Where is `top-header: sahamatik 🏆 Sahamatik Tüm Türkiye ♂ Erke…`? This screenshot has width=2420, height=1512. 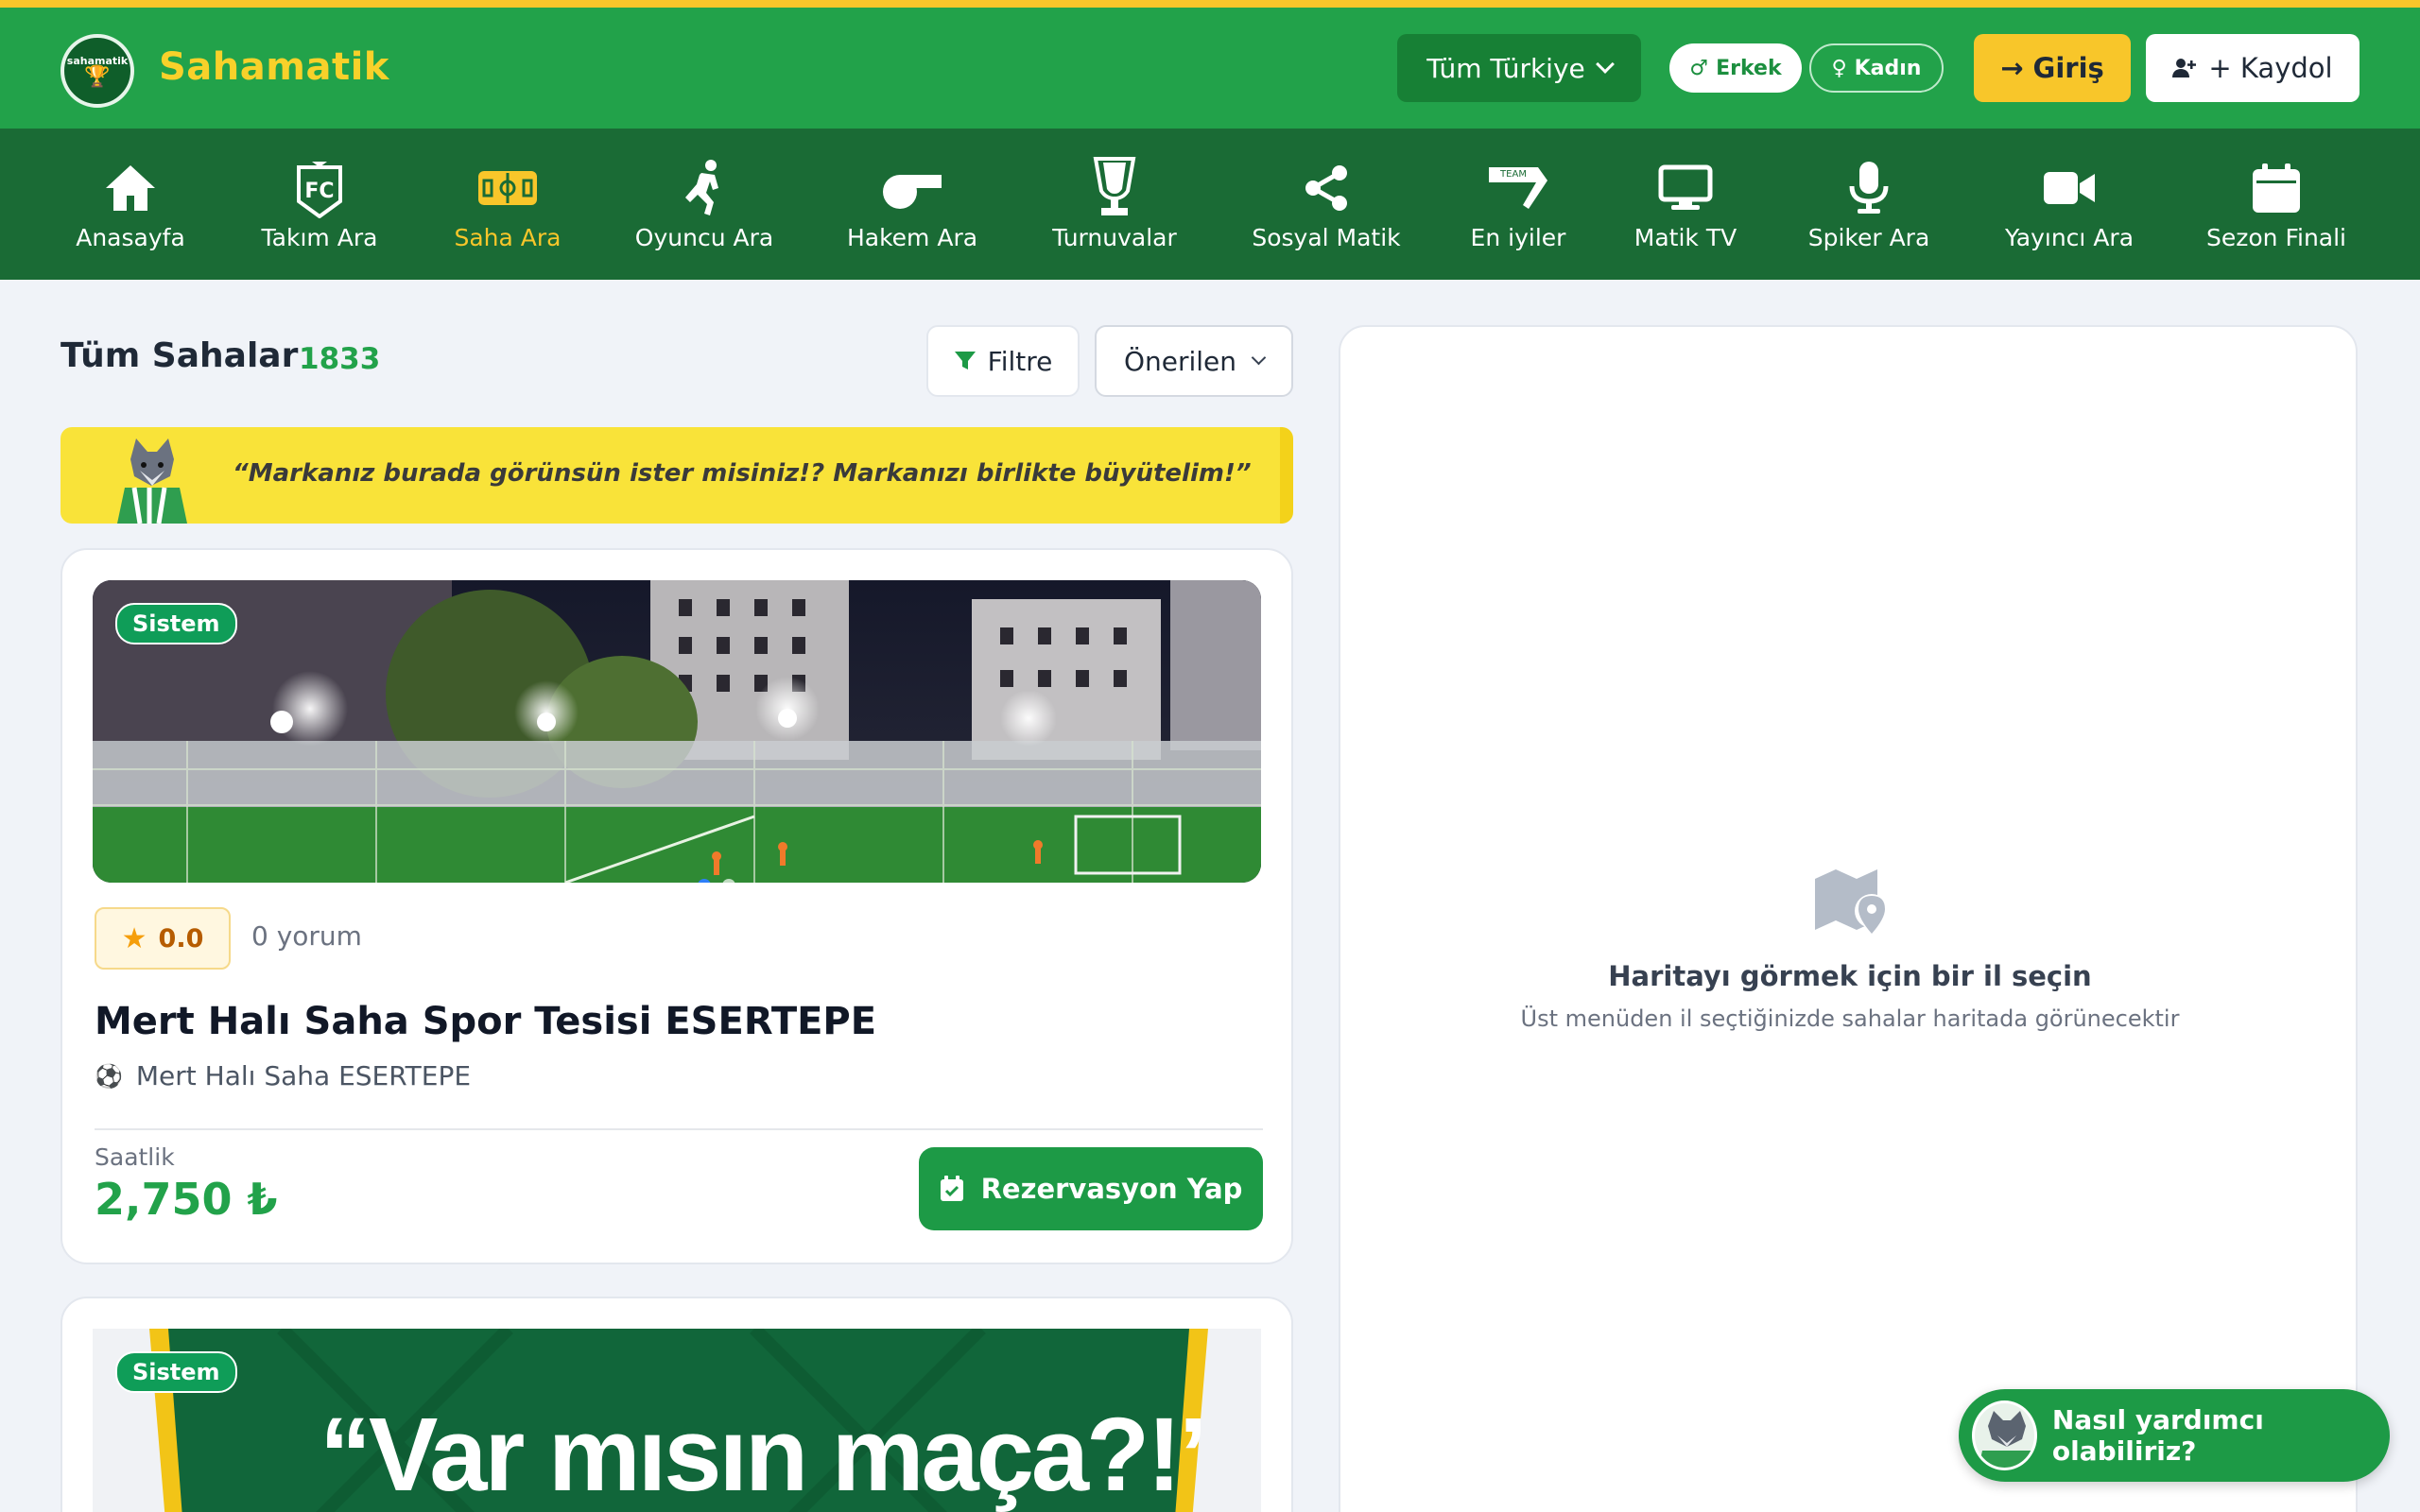 top-header: sahamatik 🏆 Sahamatik Tüm Türkiye ♂ Erke… is located at coordinates (1210, 68).